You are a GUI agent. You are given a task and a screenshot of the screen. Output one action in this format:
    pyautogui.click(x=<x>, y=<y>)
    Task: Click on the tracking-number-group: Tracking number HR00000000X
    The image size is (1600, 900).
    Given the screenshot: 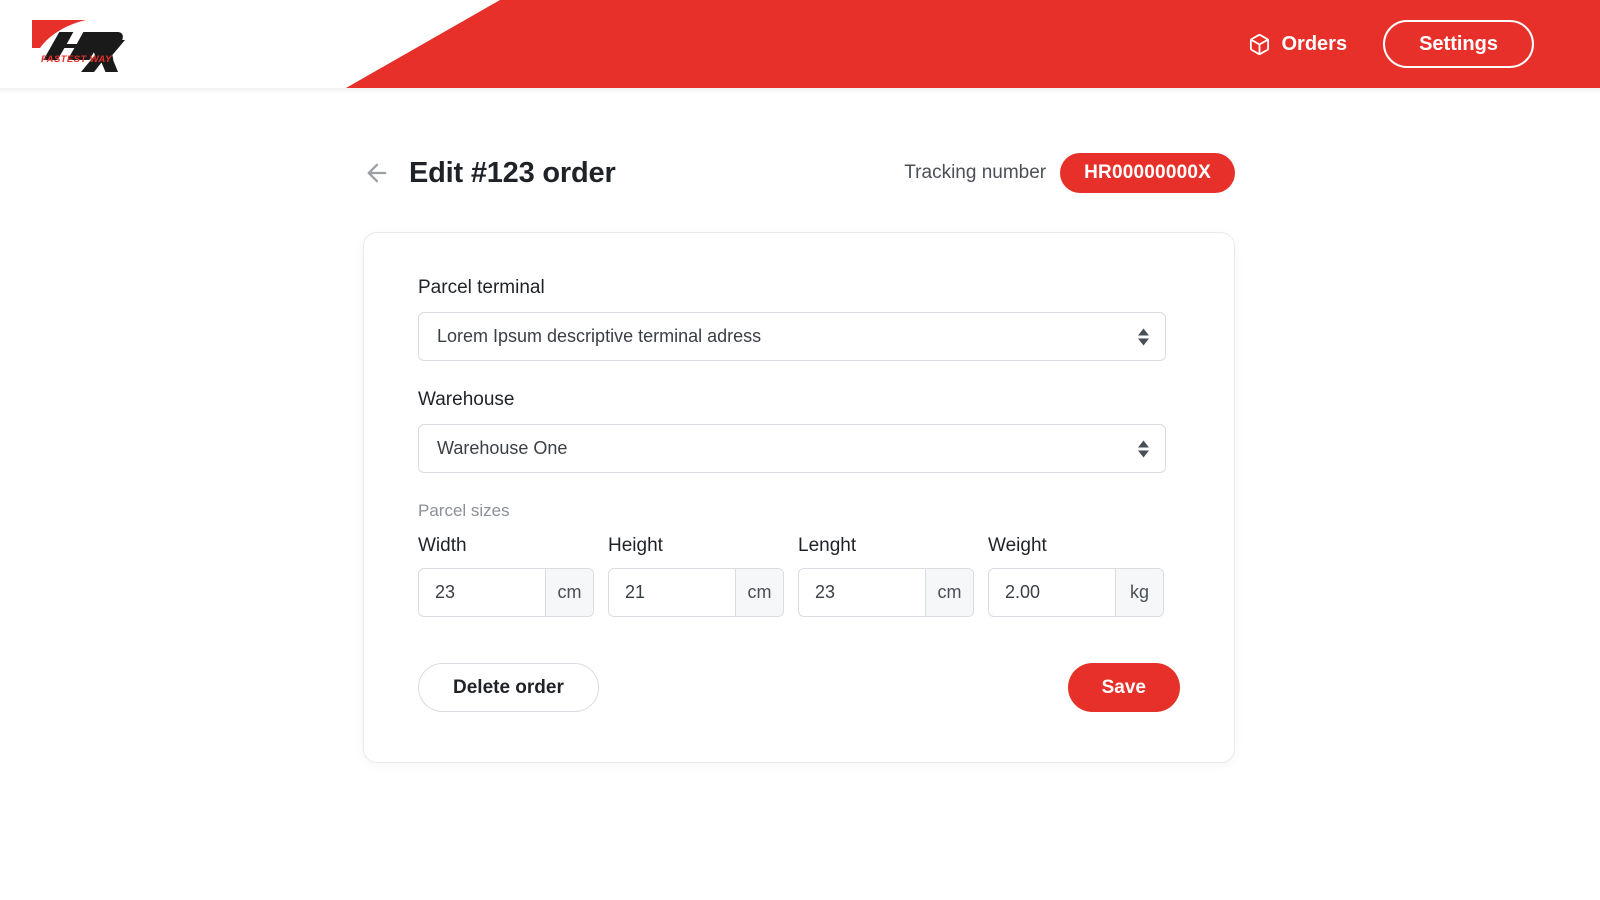 What is the action you would take?
    pyautogui.click(x=1069, y=173)
    